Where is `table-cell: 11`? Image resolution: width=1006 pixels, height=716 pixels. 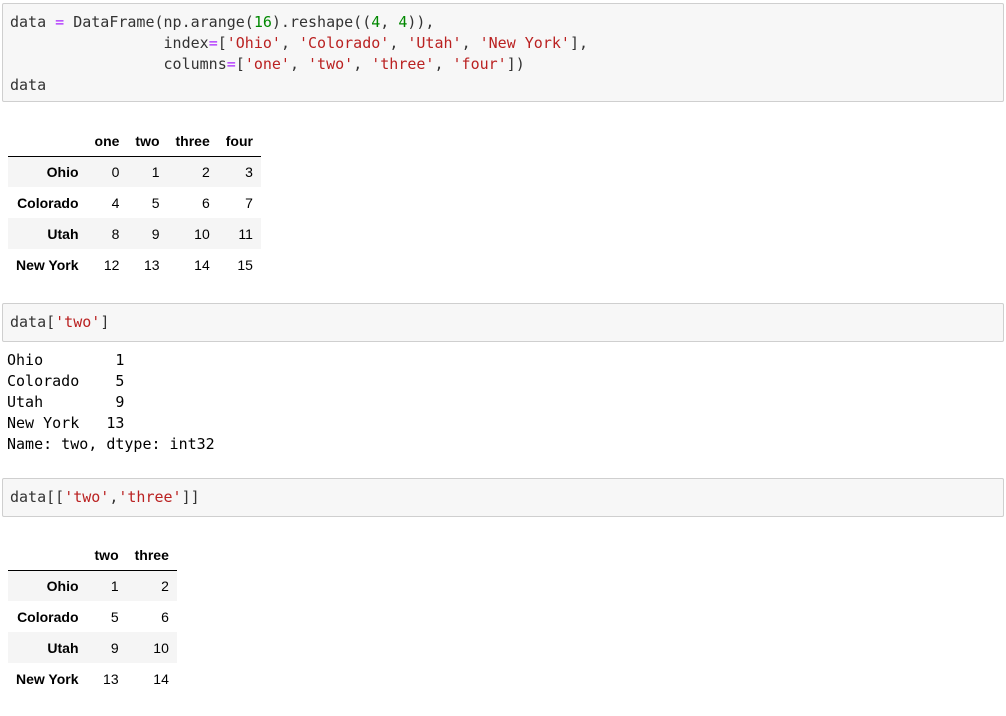 table-cell: 11 is located at coordinates (245, 233).